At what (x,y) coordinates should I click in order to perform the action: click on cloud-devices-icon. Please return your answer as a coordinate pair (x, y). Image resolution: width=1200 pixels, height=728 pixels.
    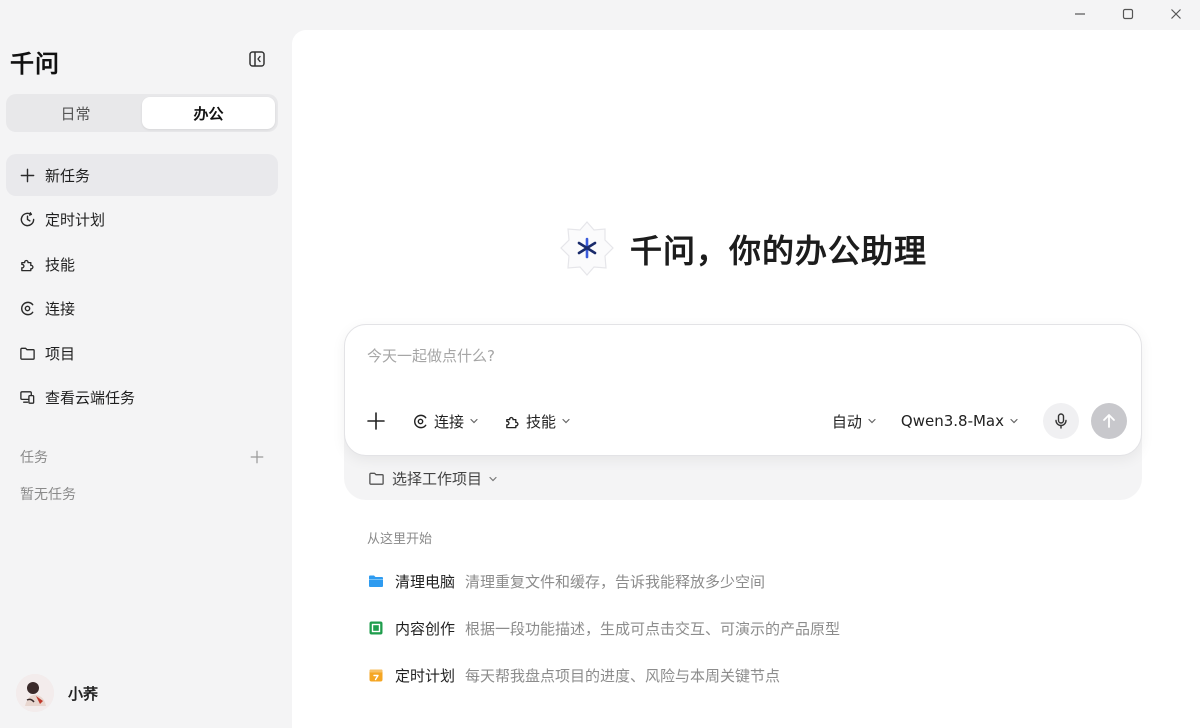
    Looking at the image, I should click on (27, 398).